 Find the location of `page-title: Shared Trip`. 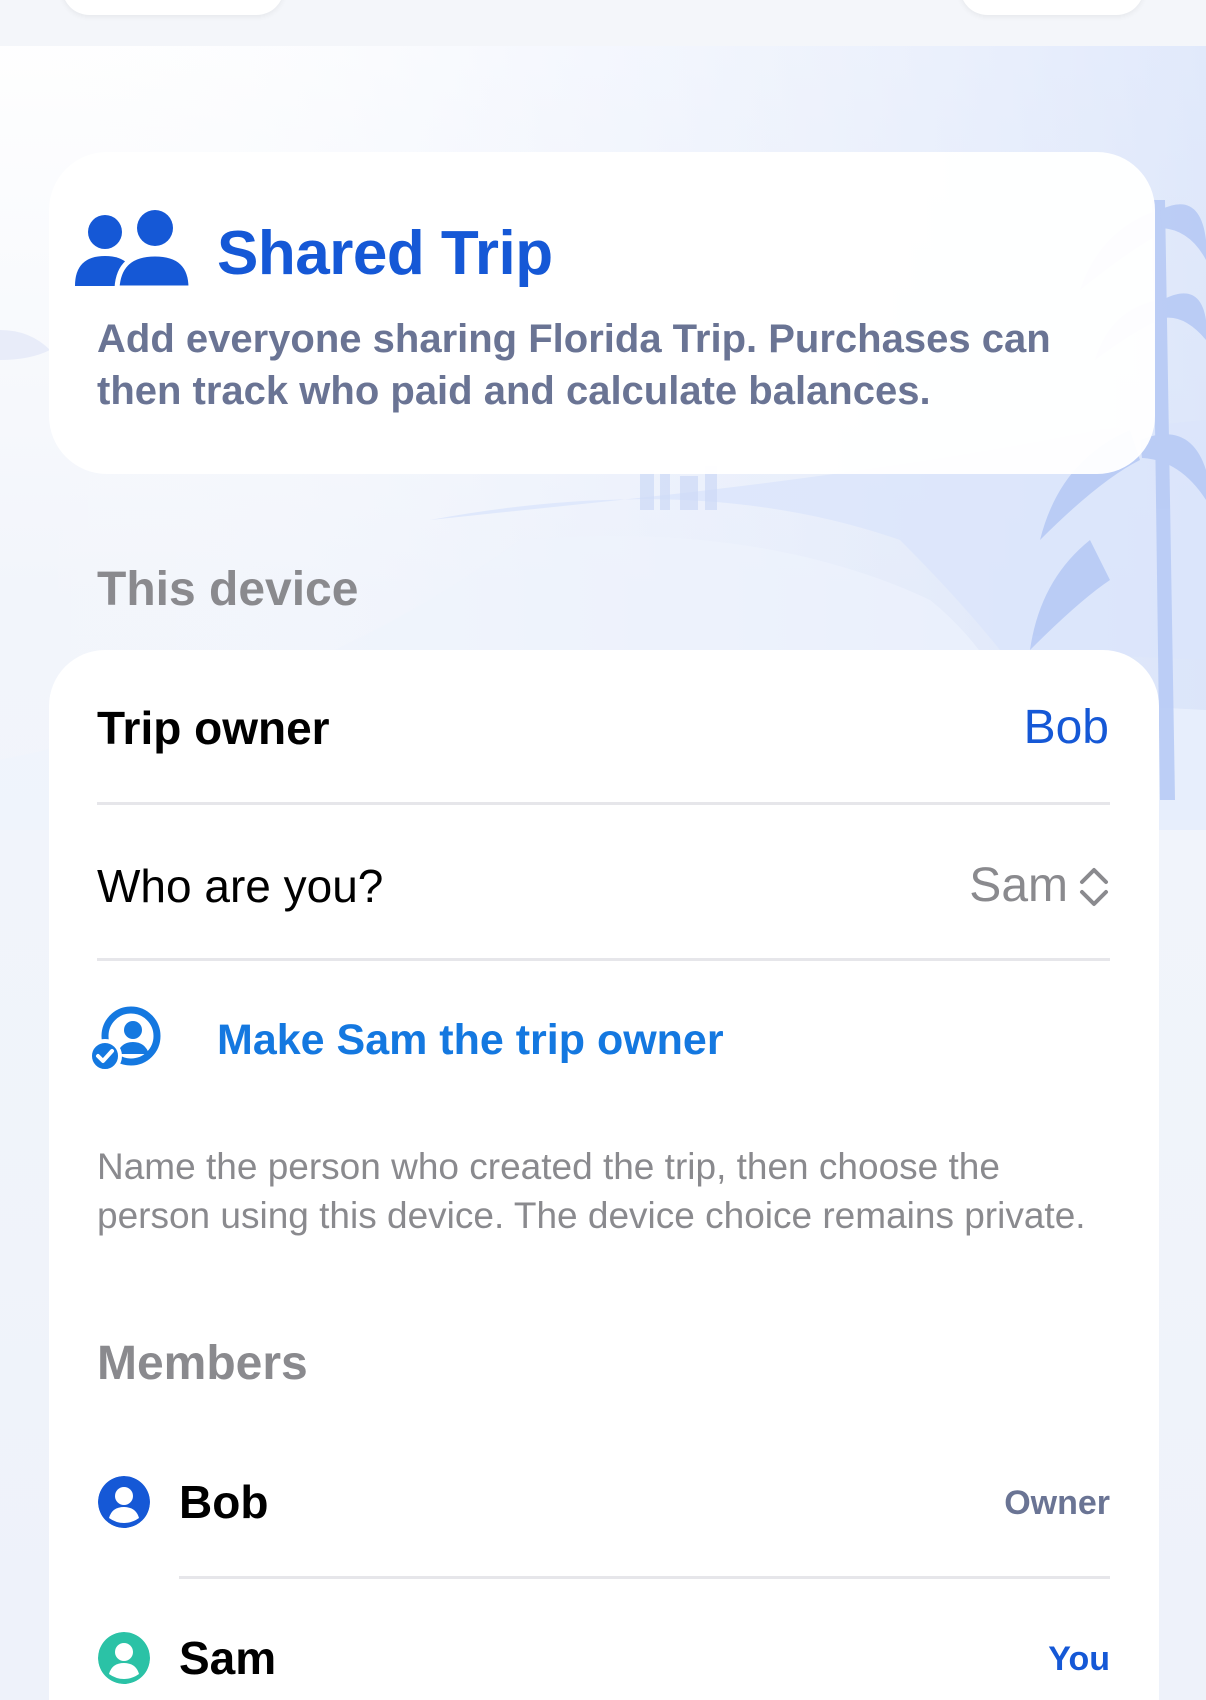

page-title: Shared Trip is located at coordinates (385, 253).